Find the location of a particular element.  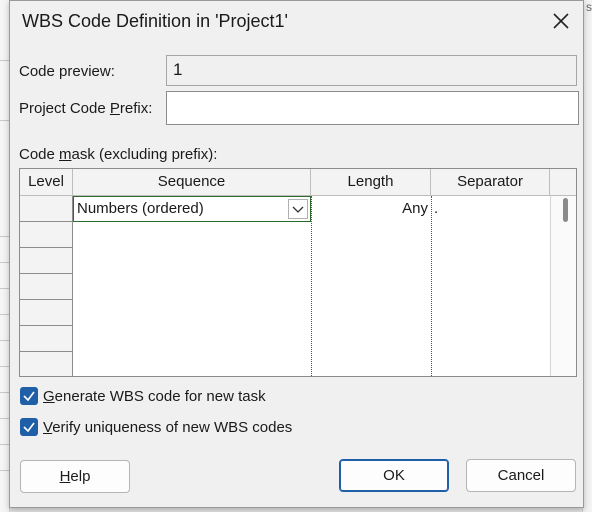

grid-scrollbar is located at coordinates (563, 286).